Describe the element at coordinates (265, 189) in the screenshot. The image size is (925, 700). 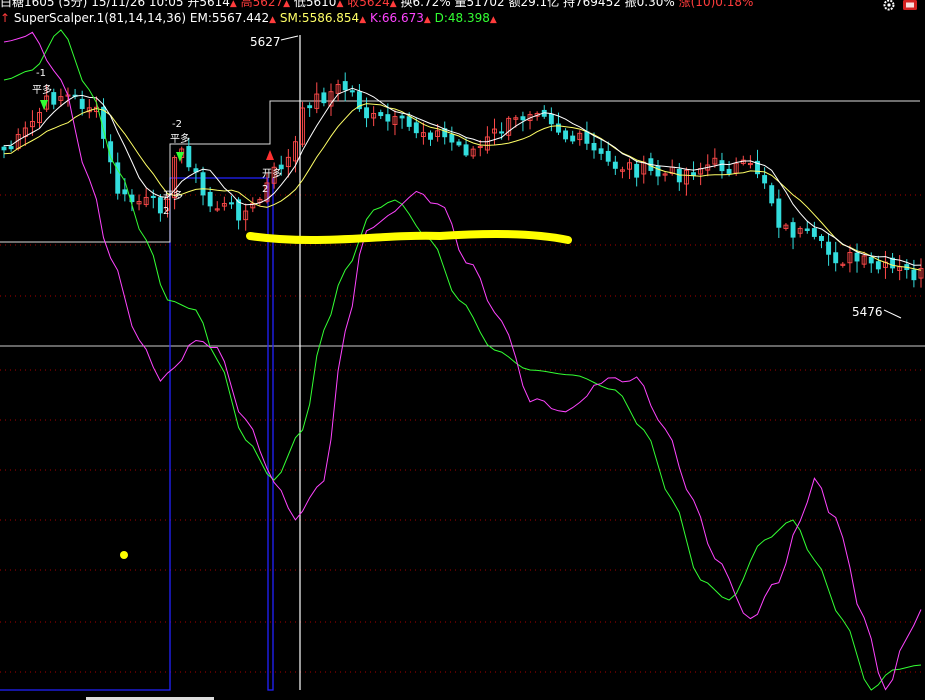
I see `signal-marker-text-7: 2` at that location.